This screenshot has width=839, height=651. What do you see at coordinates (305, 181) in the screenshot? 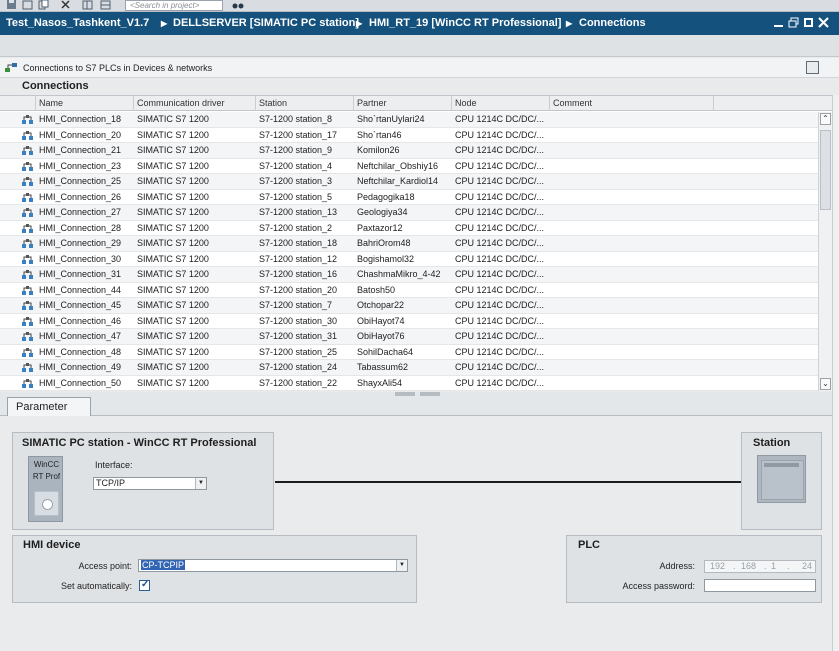
I see `cell-station: S7-1200 station_3` at bounding box center [305, 181].